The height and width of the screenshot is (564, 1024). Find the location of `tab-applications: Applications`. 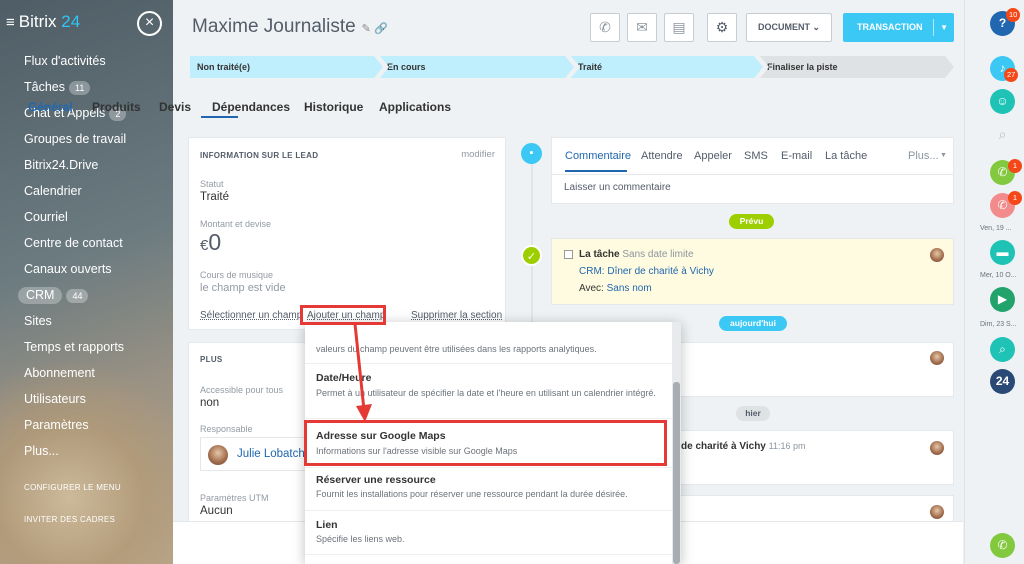

tab-applications: Applications is located at coordinates (415, 107).